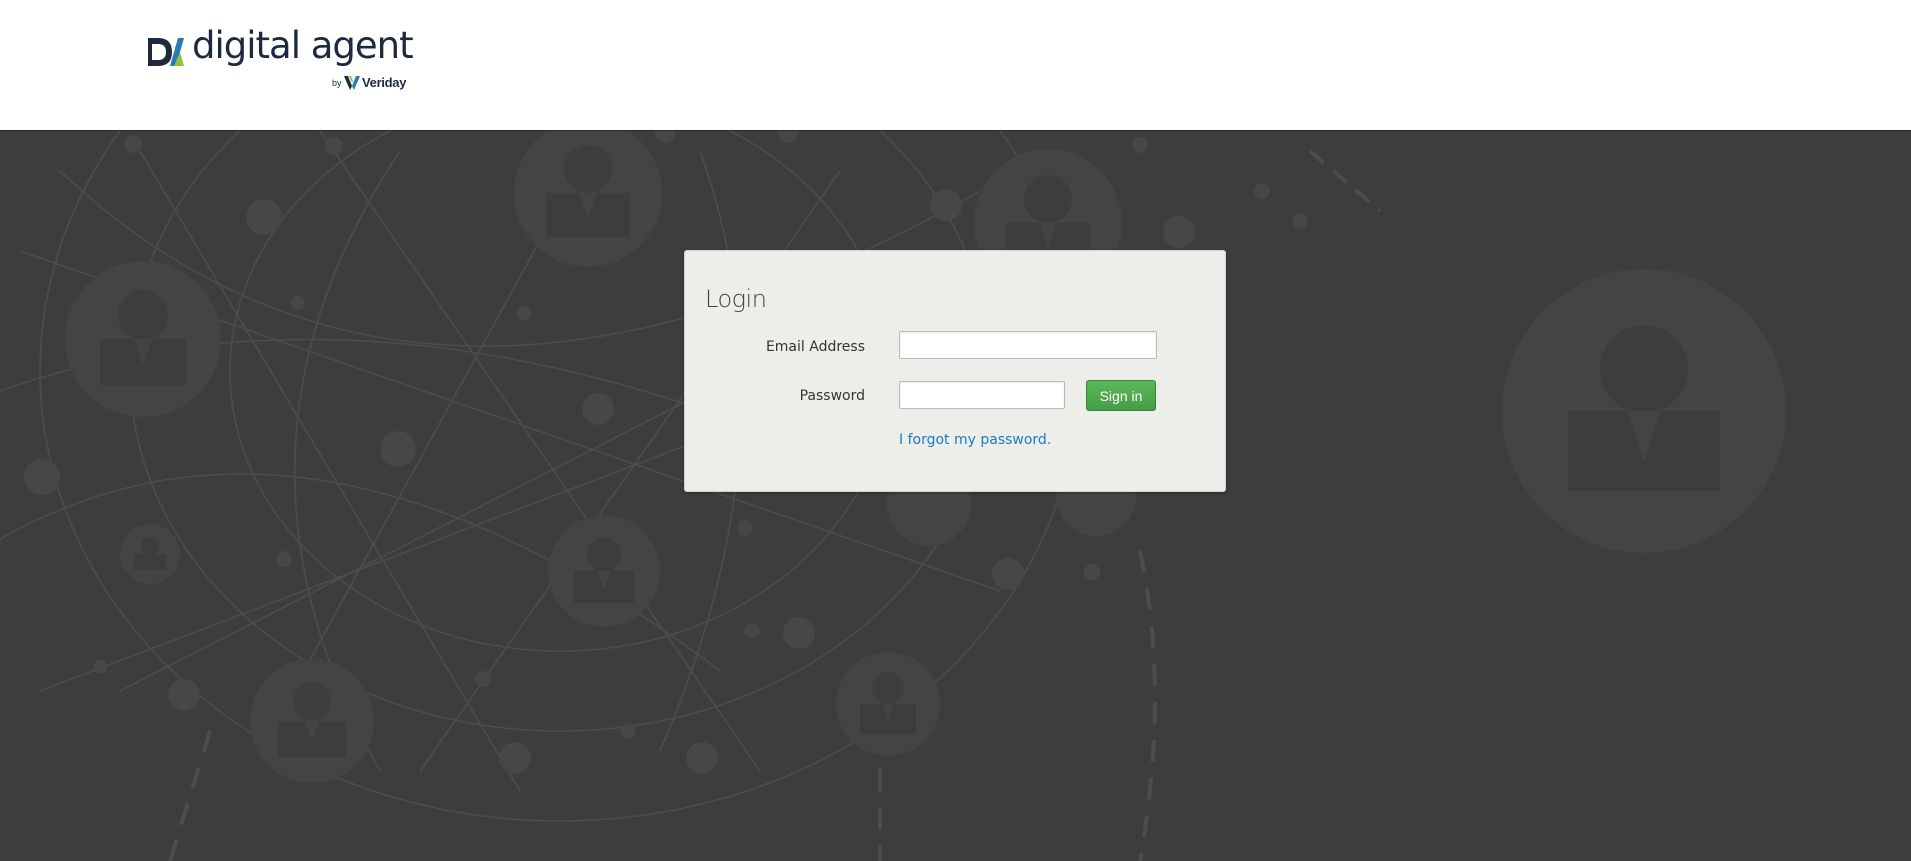  Describe the element at coordinates (384, 82) in the screenshot. I see `brand-company: Veriday` at that location.